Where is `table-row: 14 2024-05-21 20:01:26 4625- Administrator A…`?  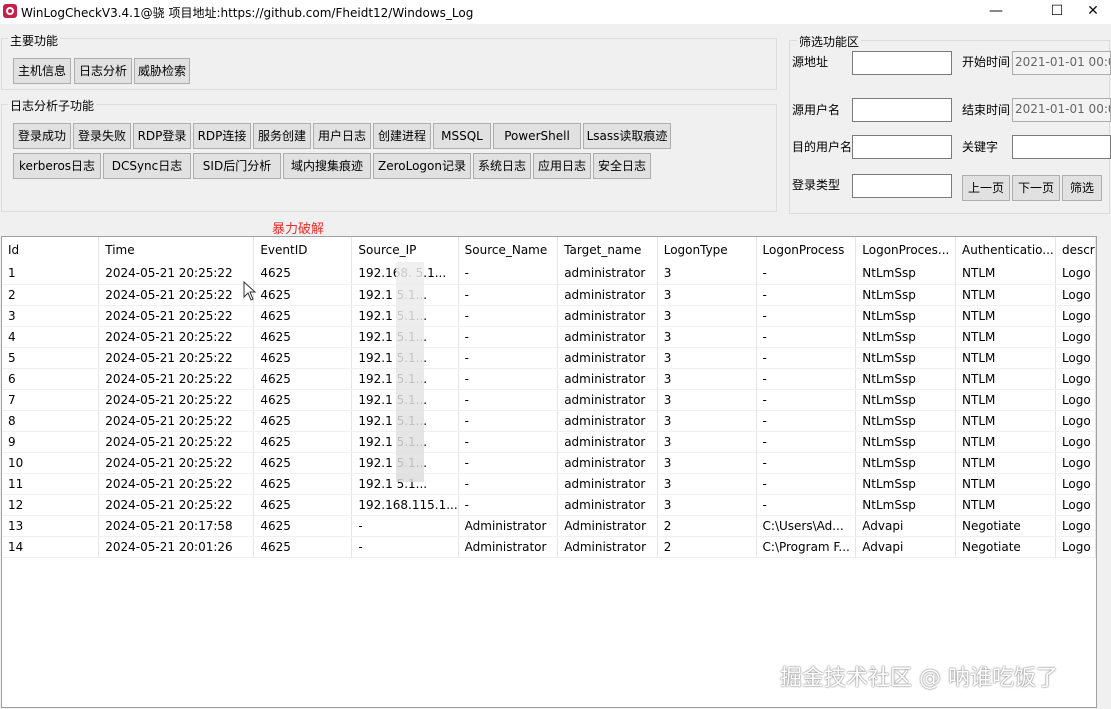
table-row: 14 2024-05-21 20:01:26 4625- Administrator A… is located at coordinates (549, 547).